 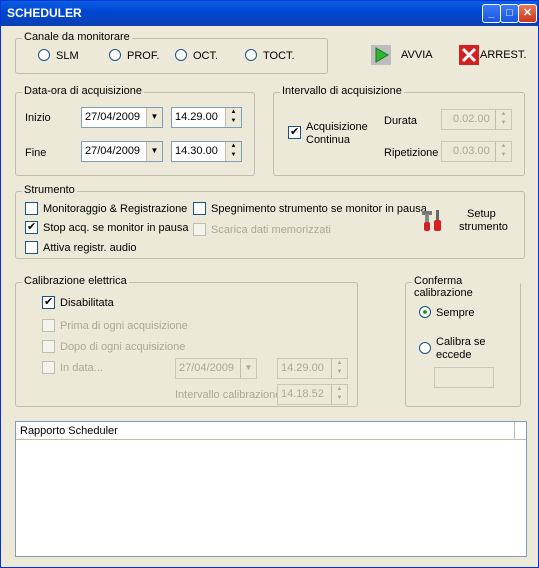 I want to click on fine-time-value: 14.30.00, so click(x=196, y=151).